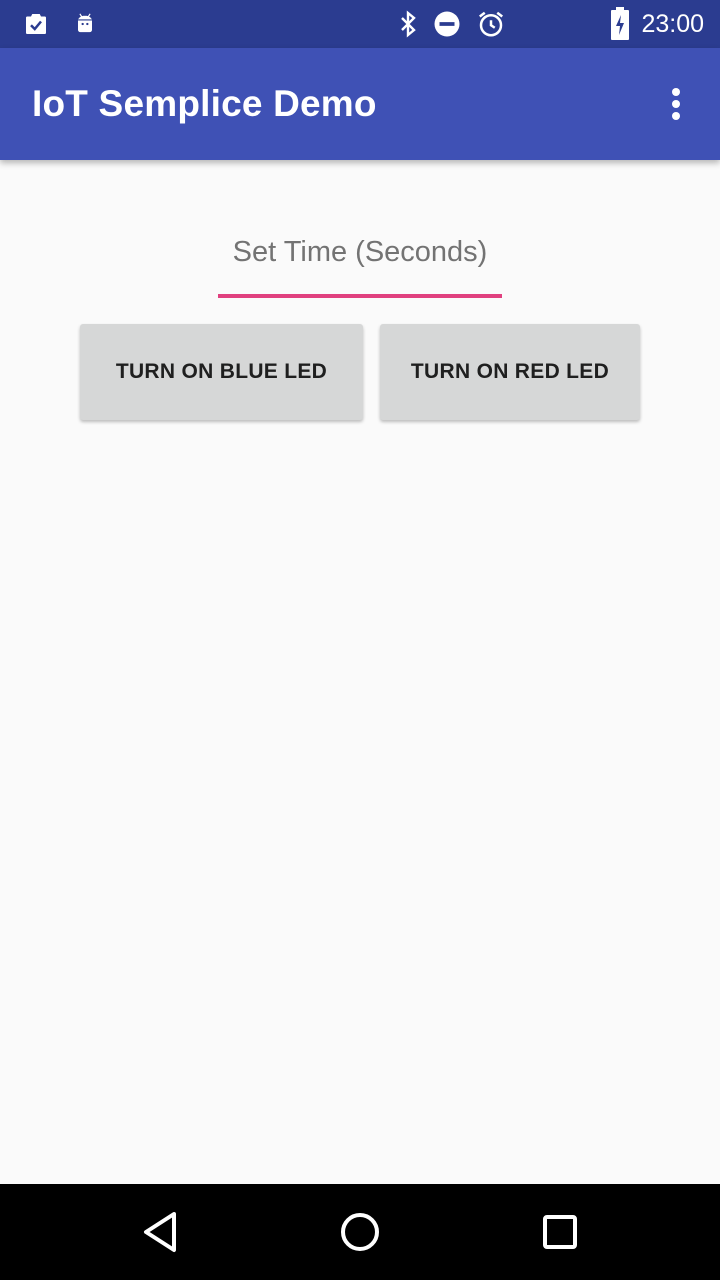 The height and width of the screenshot is (1280, 720). Describe the element at coordinates (447, 24) in the screenshot. I see `do-not-disturb-icon` at that location.